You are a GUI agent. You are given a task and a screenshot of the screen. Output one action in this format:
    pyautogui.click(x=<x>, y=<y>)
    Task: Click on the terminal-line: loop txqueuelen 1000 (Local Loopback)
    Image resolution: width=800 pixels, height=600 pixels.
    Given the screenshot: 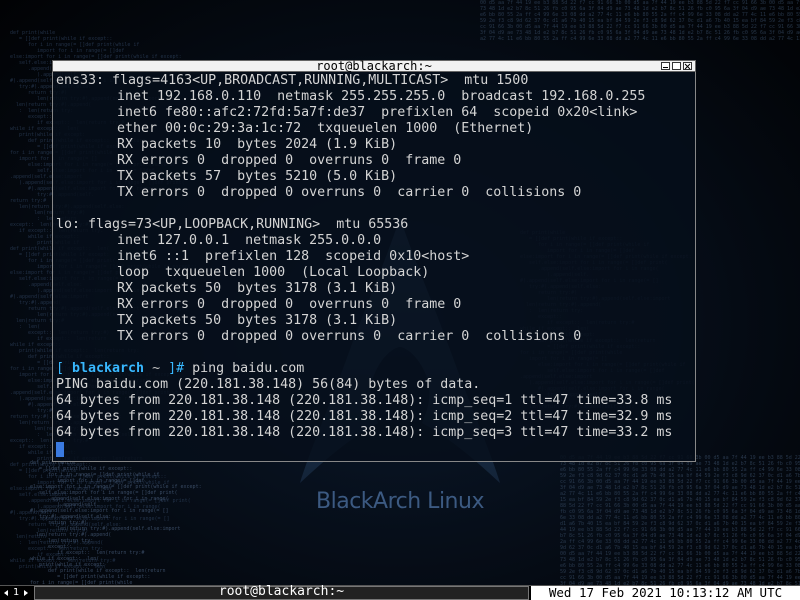 What is the action you would take?
    pyautogui.click(x=273, y=272)
    